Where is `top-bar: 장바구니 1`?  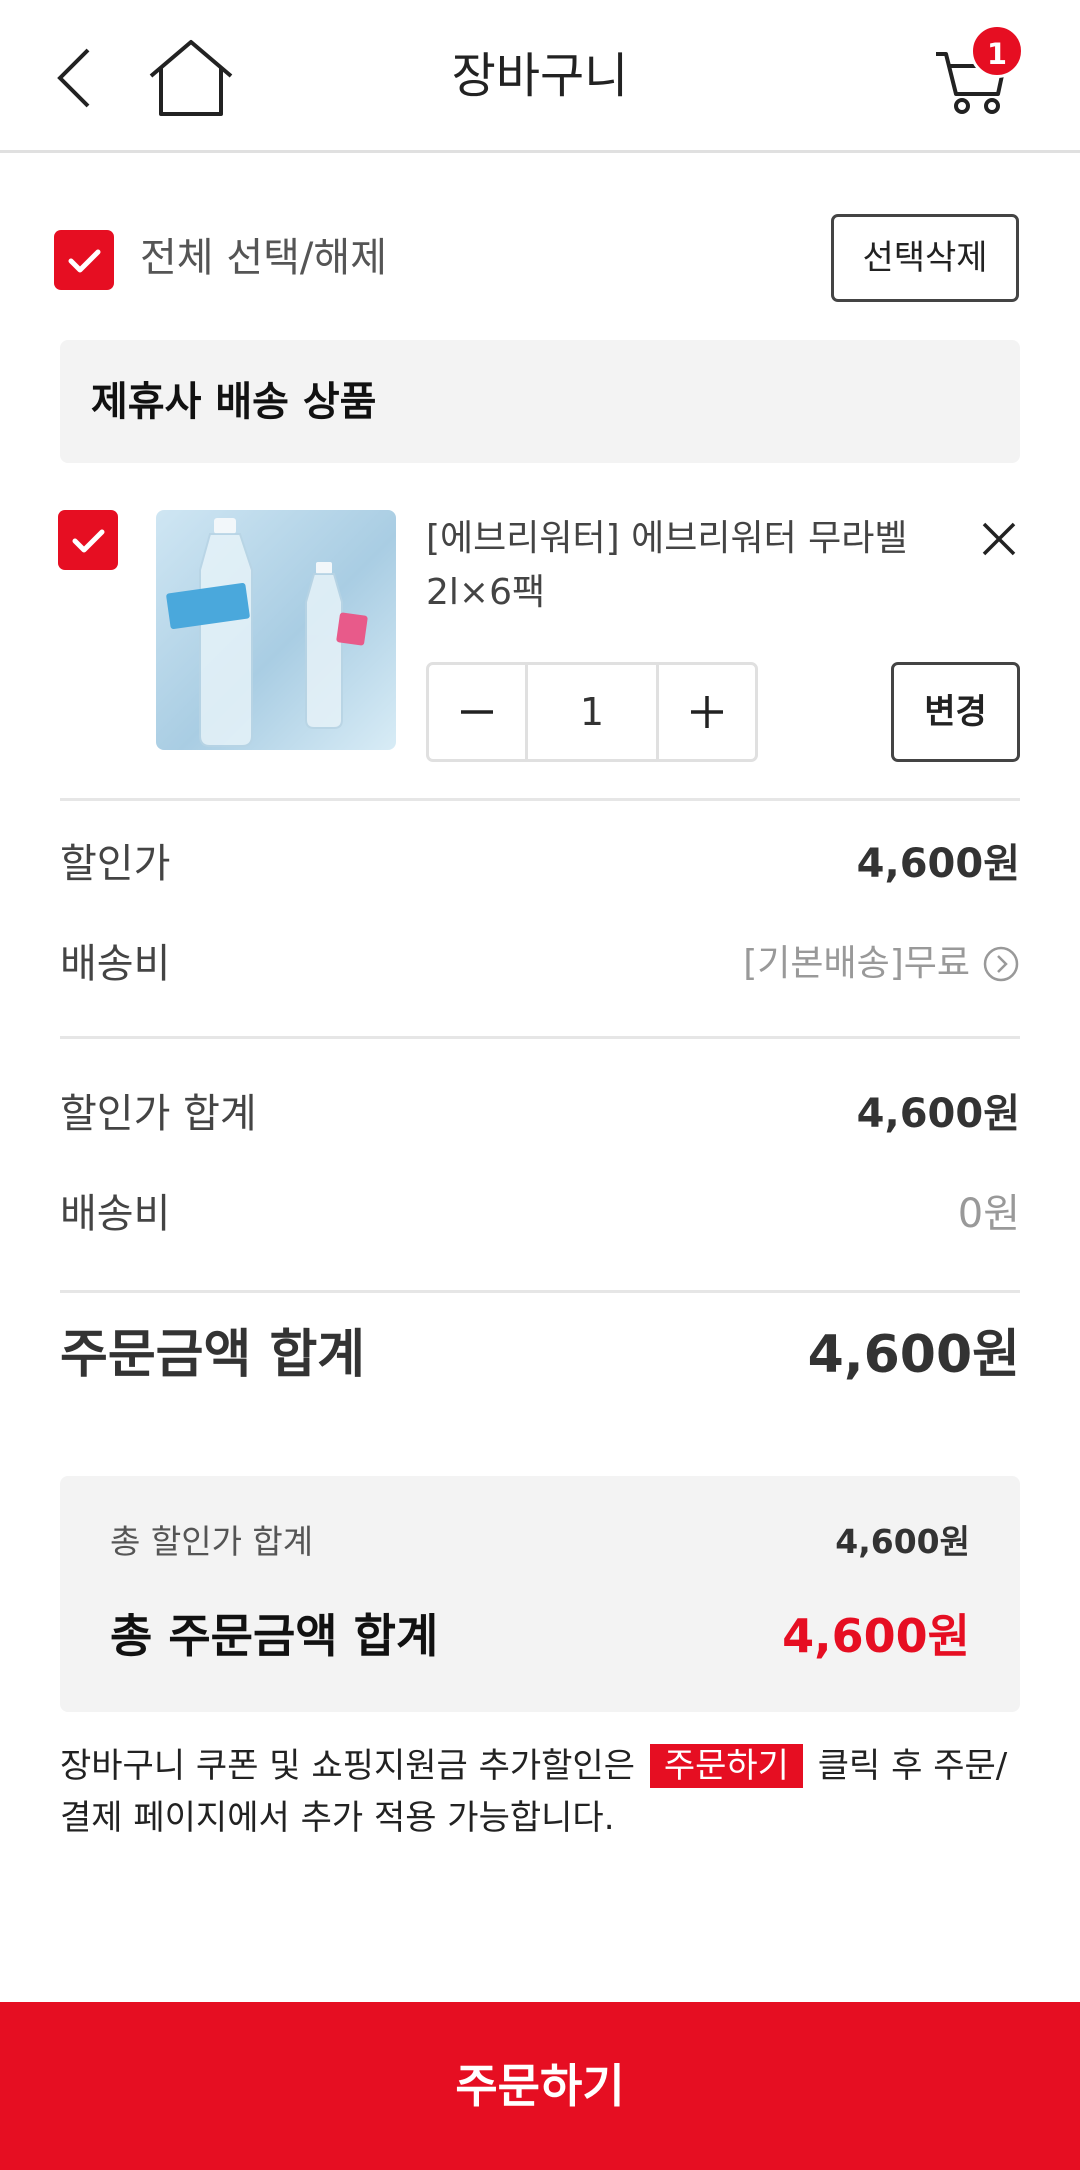 top-bar: 장바구니 1 is located at coordinates (540, 76).